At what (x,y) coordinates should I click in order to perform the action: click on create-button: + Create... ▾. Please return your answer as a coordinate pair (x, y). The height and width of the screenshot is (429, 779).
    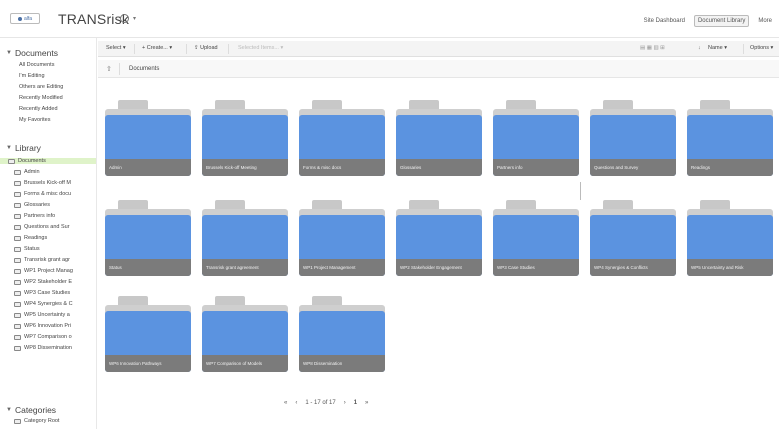
    Looking at the image, I should click on (157, 48).